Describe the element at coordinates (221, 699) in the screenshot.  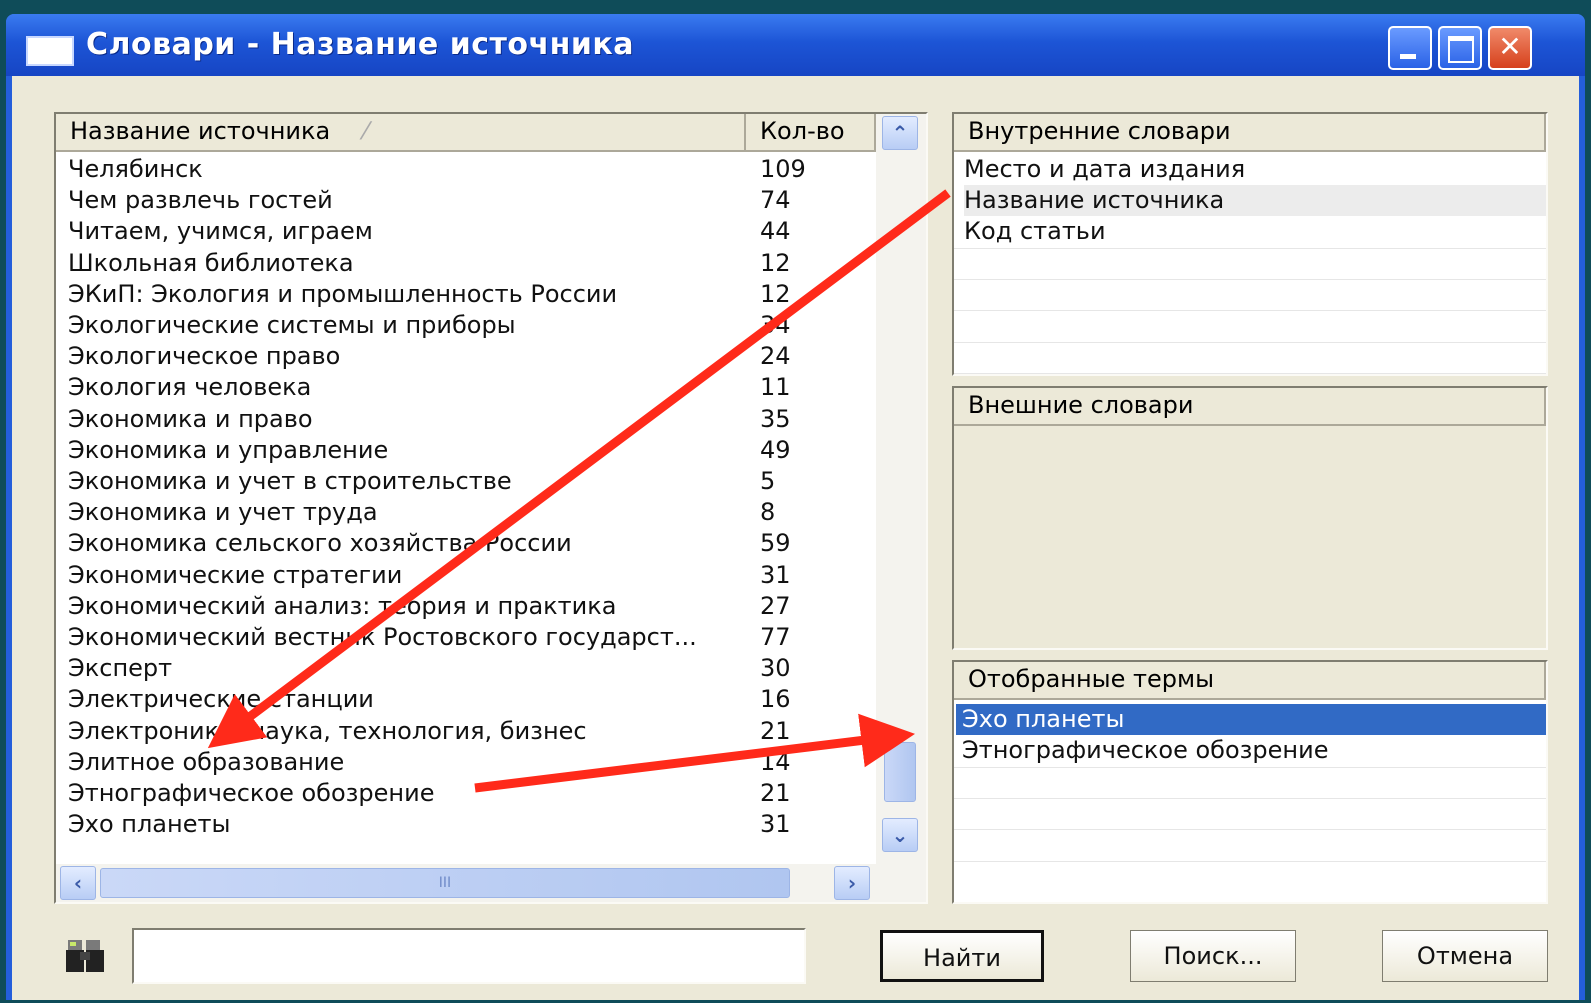
I see `list-item-name: Электрические станции` at that location.